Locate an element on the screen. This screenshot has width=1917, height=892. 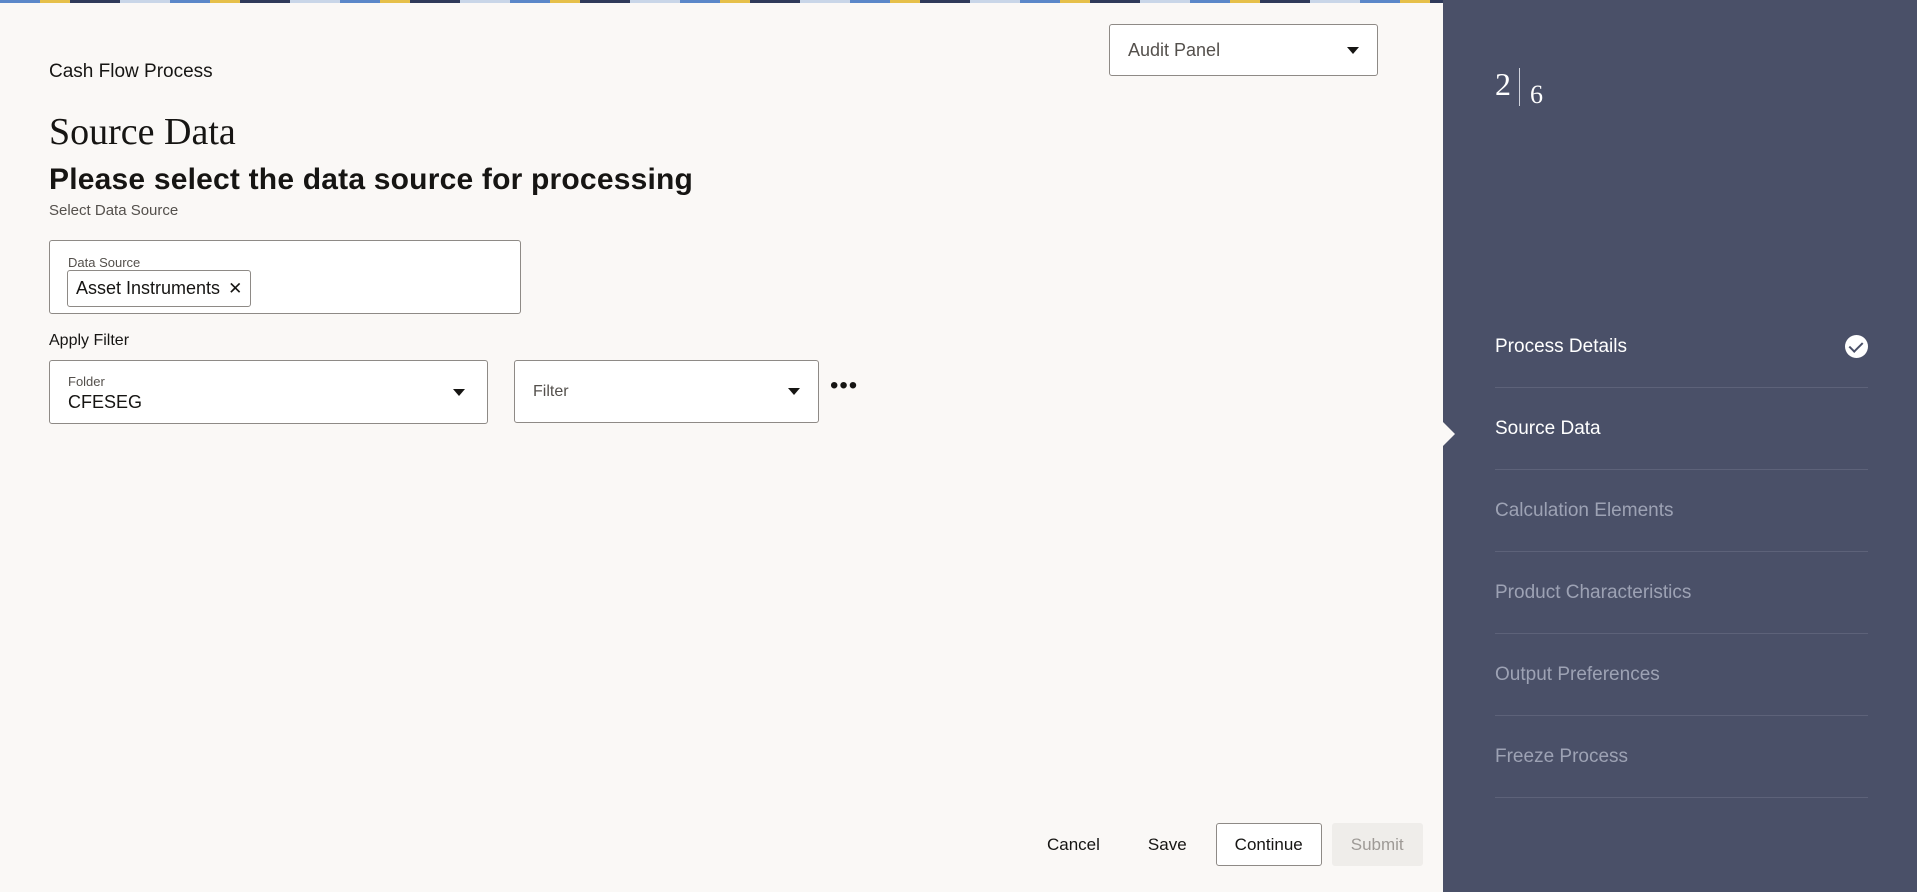
step-counter-divider is located at coordinates (1519, 87).